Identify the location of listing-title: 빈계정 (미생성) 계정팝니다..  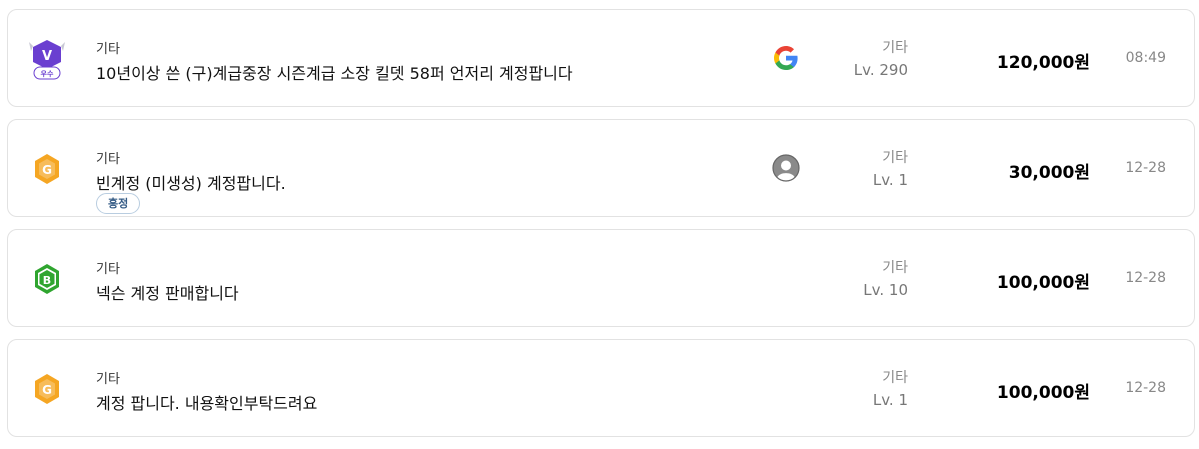
(191, 182).